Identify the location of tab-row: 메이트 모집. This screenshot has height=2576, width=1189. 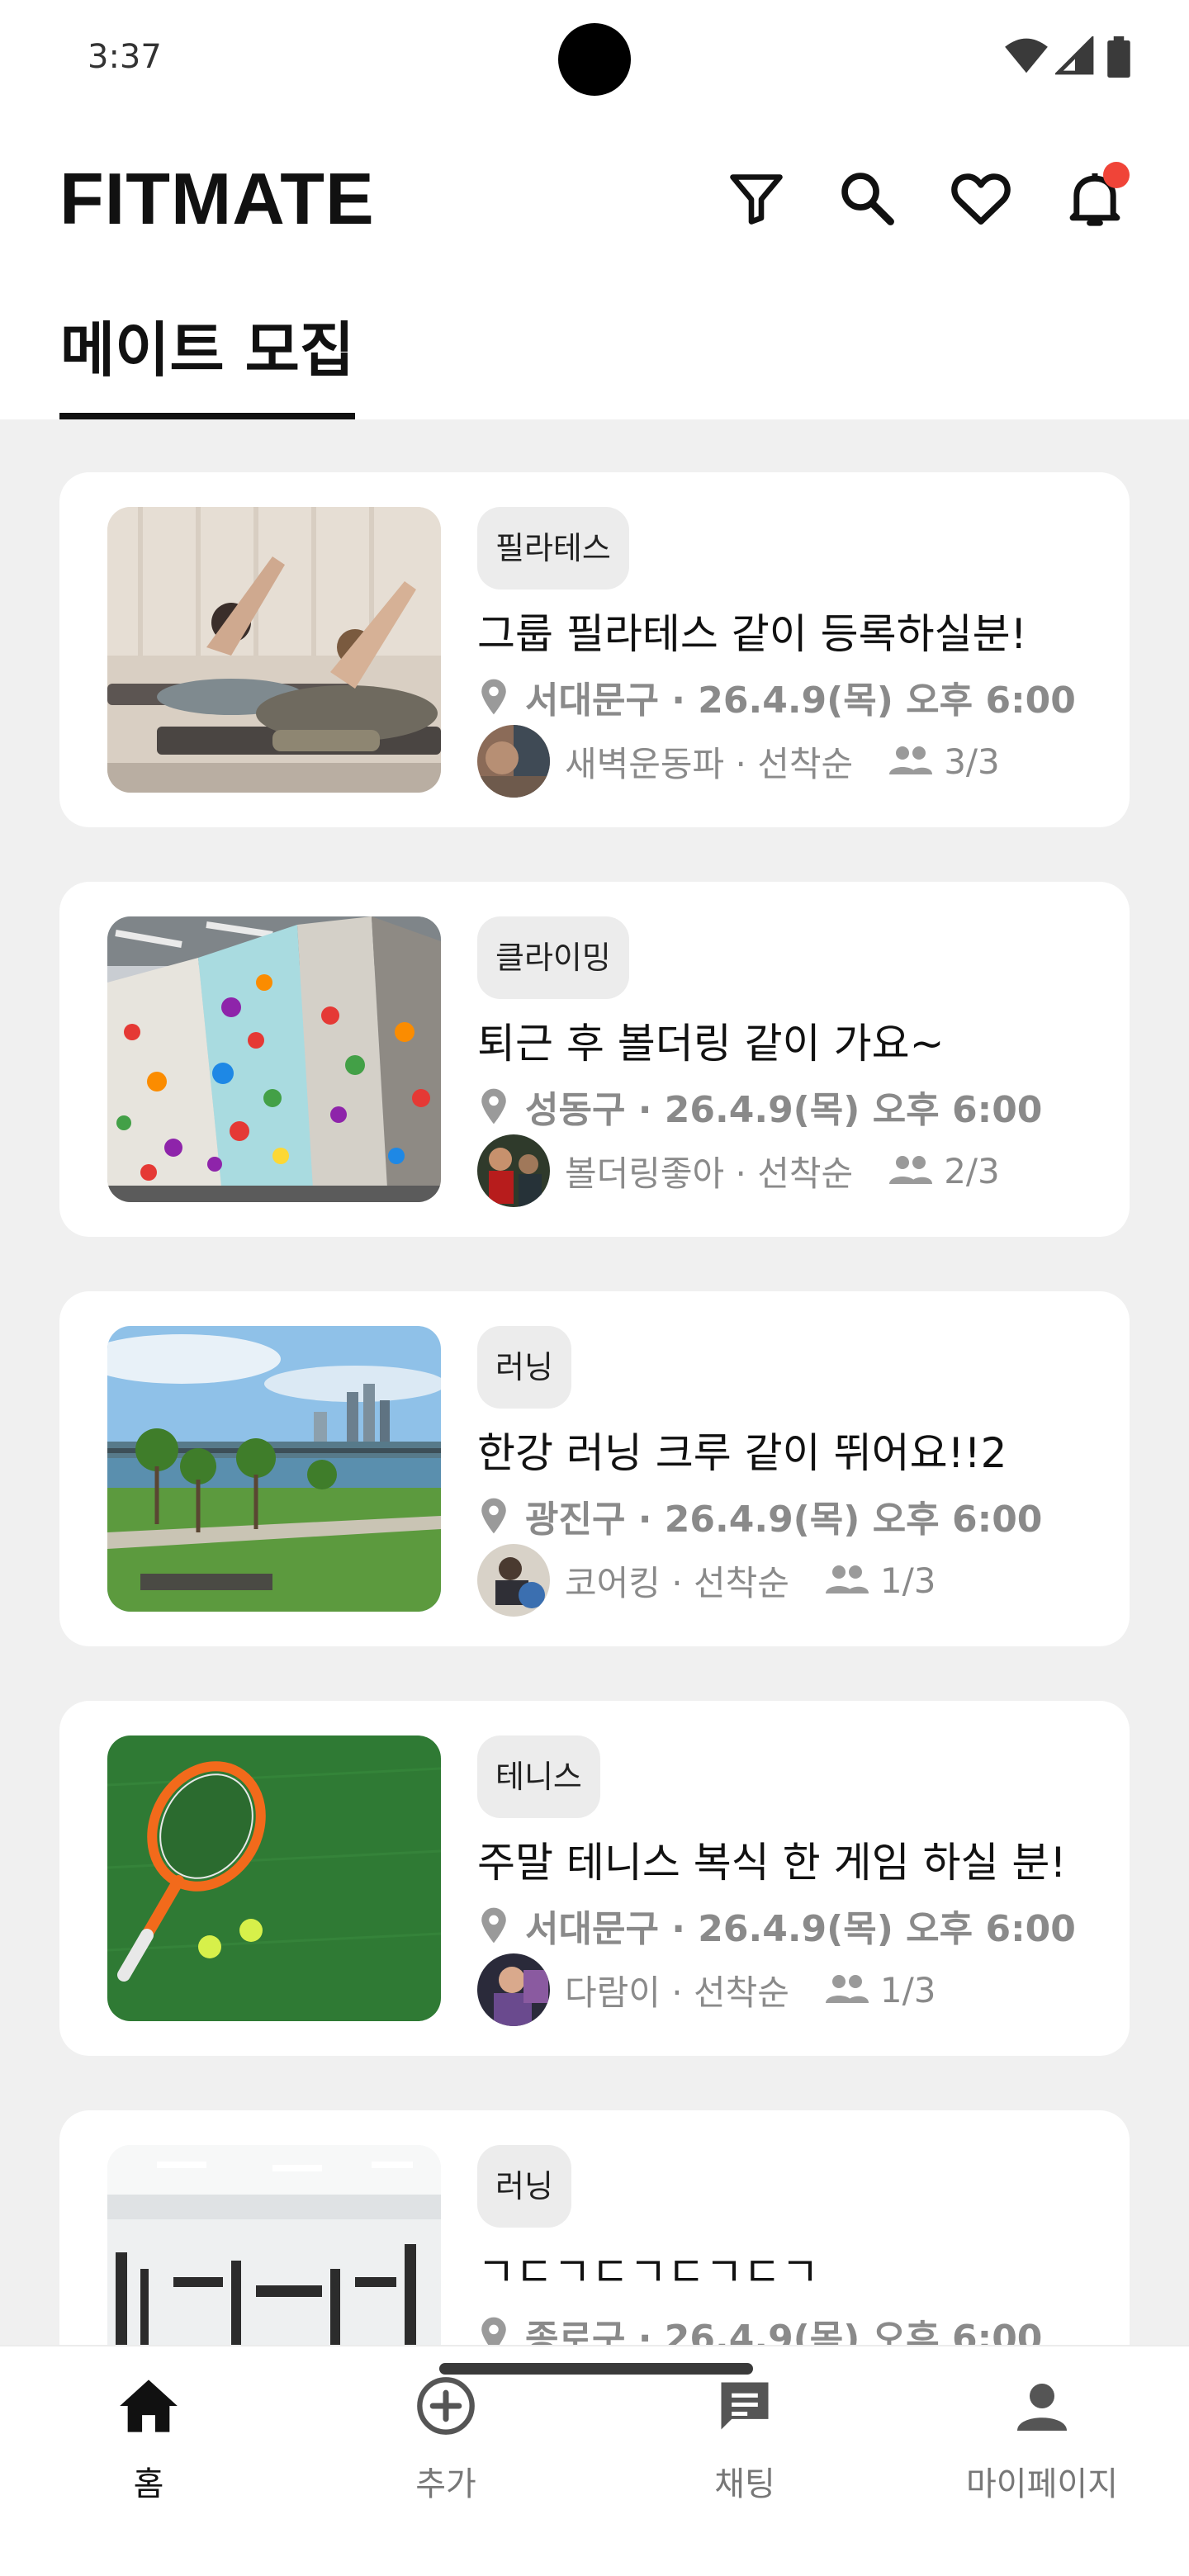
(594, 350).